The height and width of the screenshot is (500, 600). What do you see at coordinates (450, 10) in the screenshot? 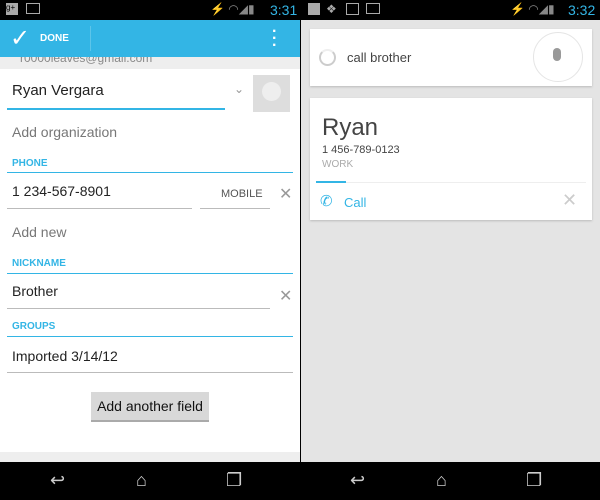
I see `status-bar-right: ❖ ⚡ ◠◢▮ 3:32` at bounding box center [450, 10].